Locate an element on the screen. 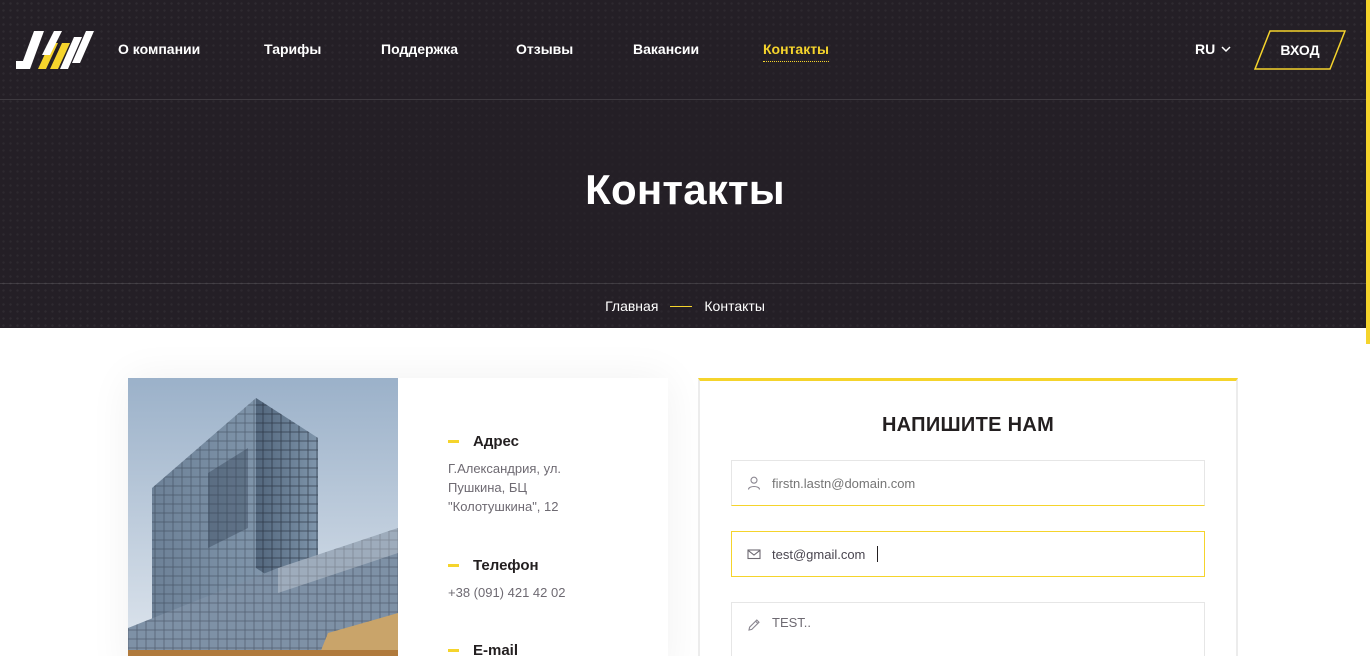 The width and height of the screenshot is (1370, 656). nav-item-contacts: Контакты is located at coordinates (796, 51).